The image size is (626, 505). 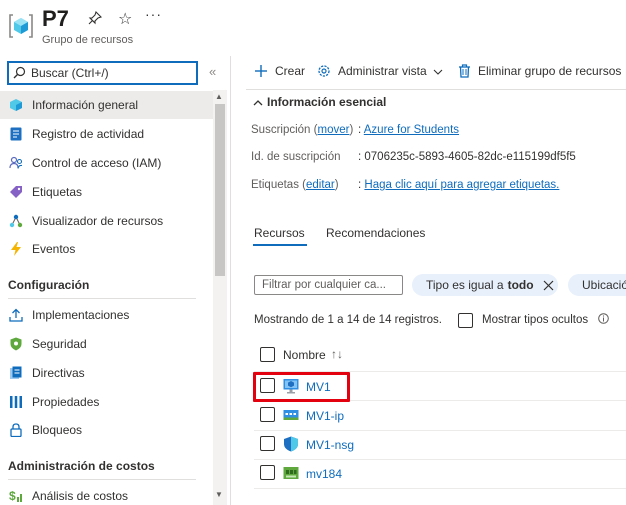 I want to click on subscription-label: Suscripción (mover), so click(x=302, y=130).